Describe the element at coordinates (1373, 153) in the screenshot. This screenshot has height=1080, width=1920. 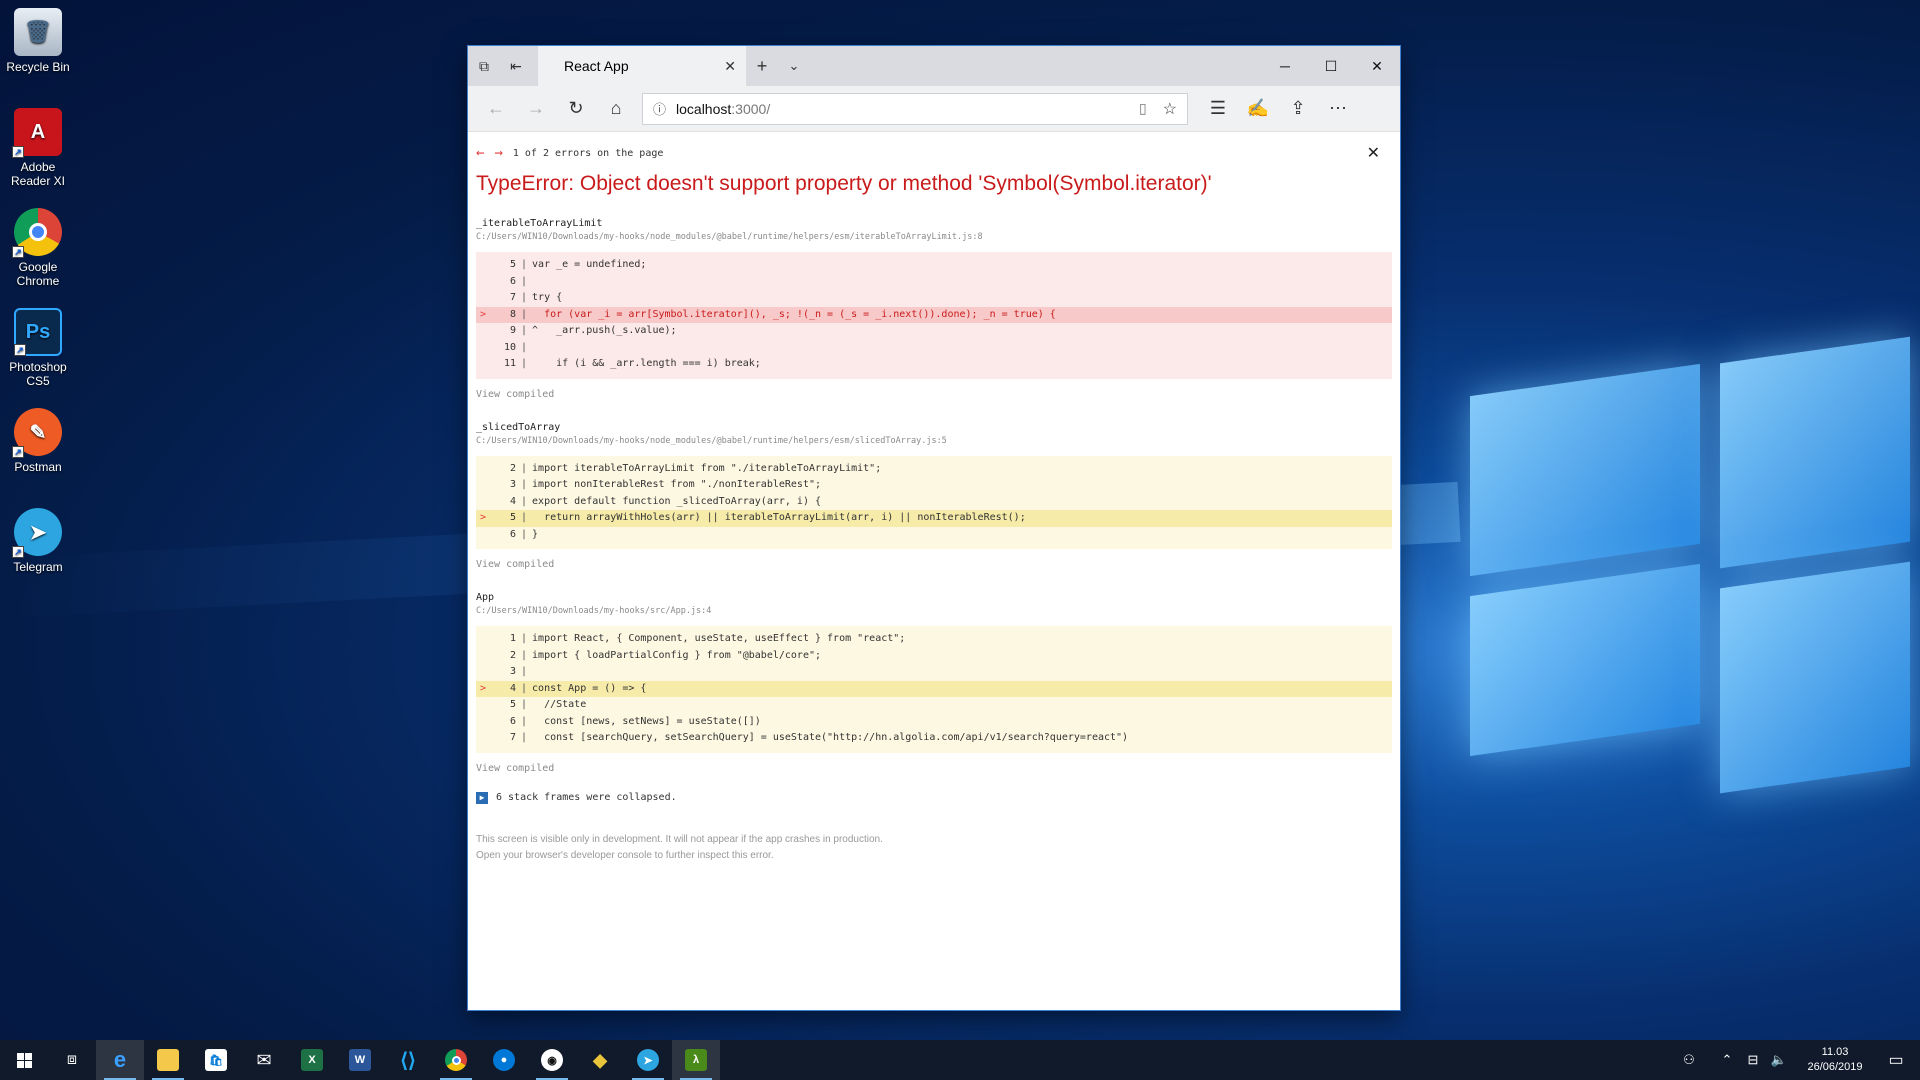
I see `close-overlay-icon: ✕` at that location.